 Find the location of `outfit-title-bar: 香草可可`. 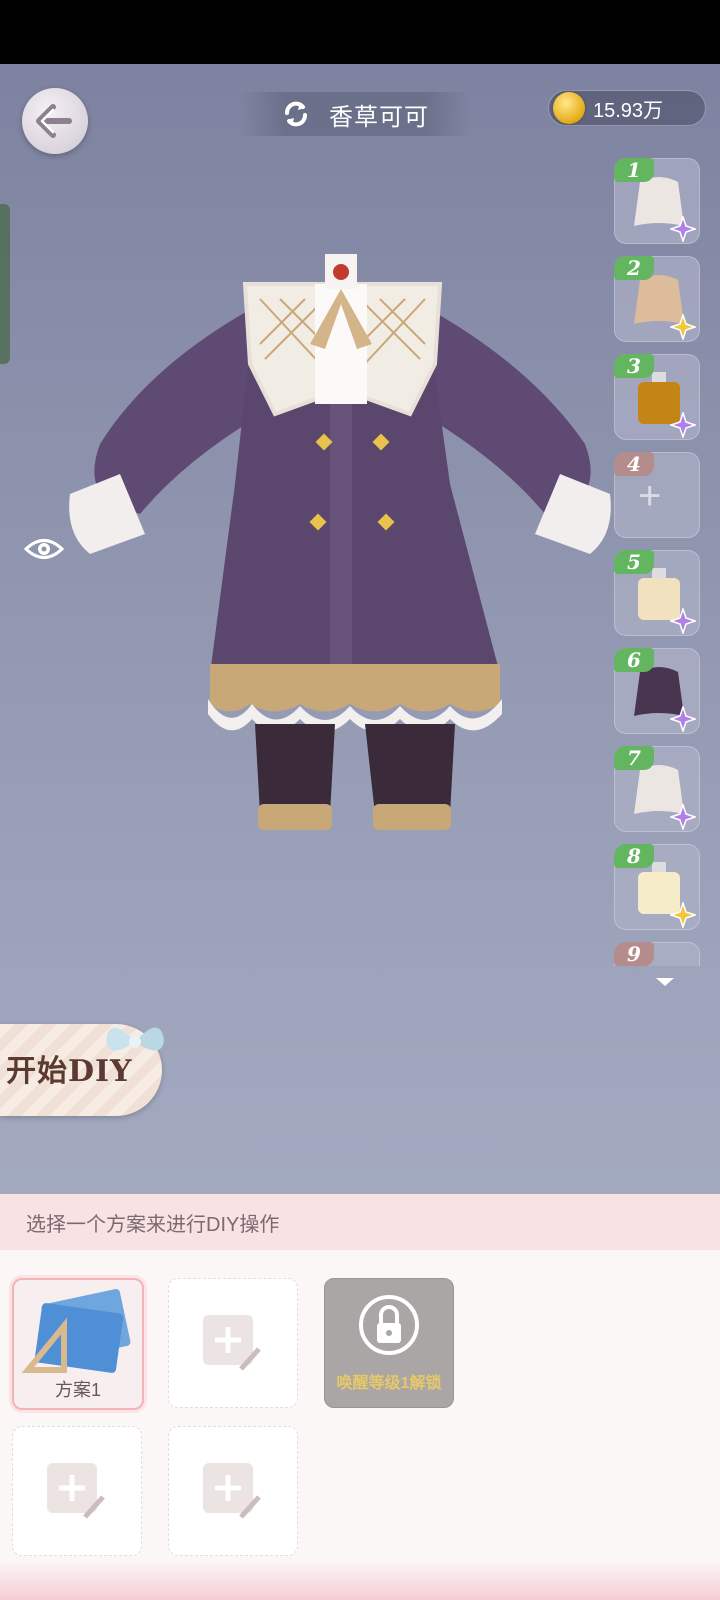

outfit-title-bar: 香草可可 is located at coordinates (355, 114).